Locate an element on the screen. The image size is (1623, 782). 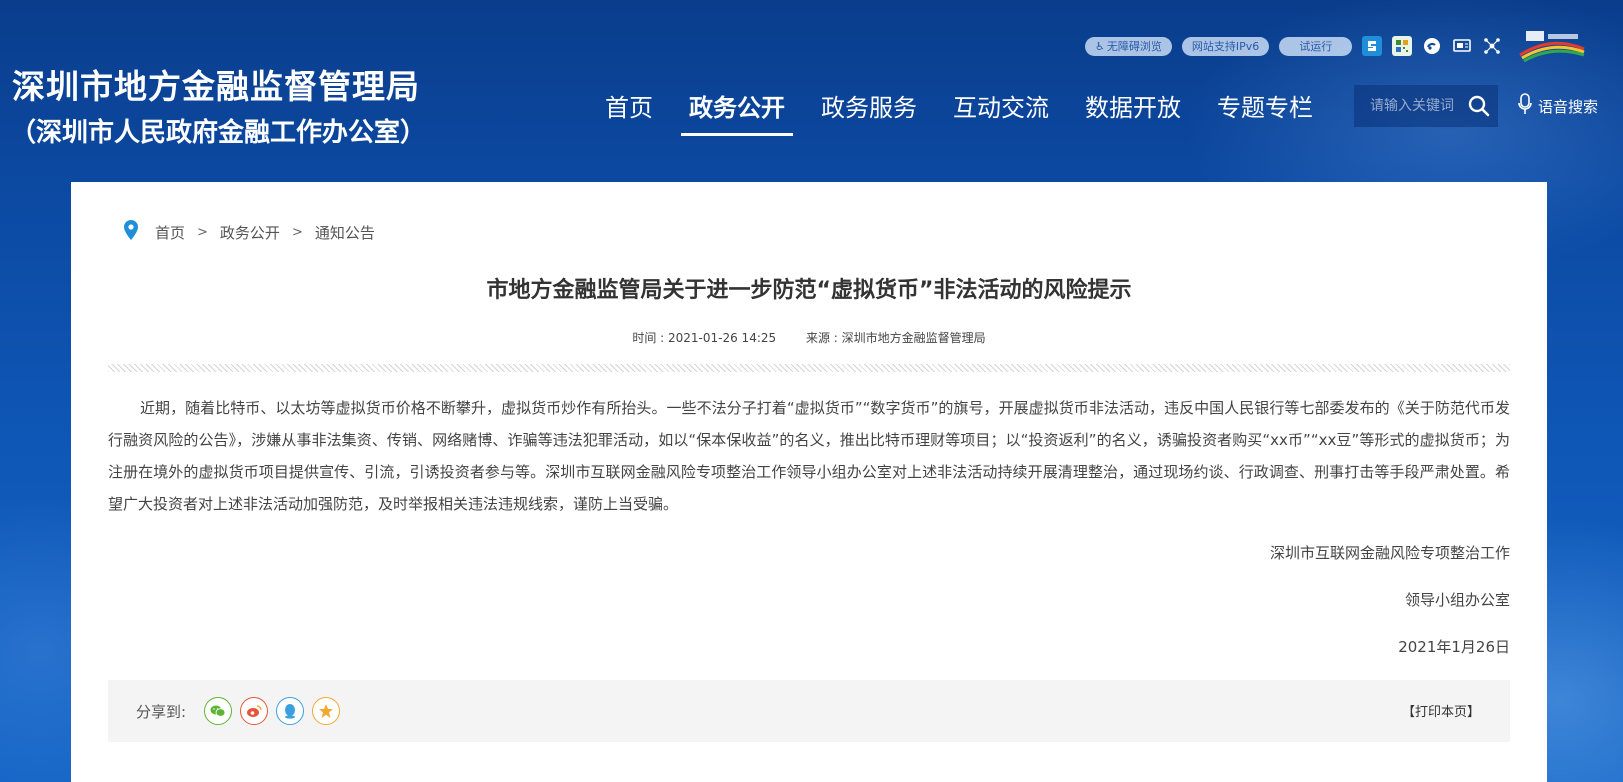
network-icon is located at coordinates (1492, 46).